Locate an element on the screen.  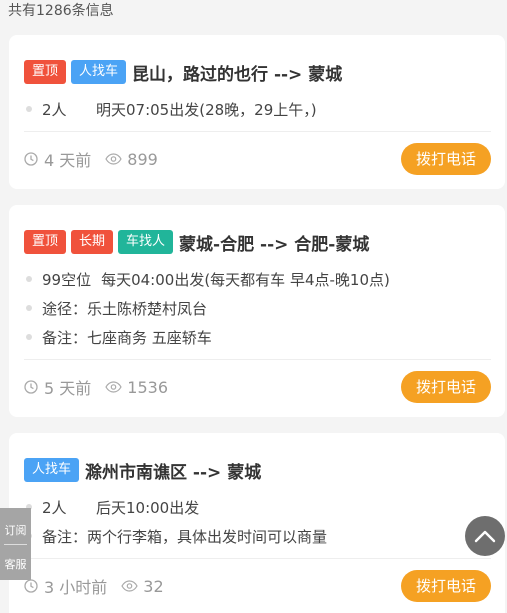
customer-service-button: 客服 is located at coordinates (15, 564).